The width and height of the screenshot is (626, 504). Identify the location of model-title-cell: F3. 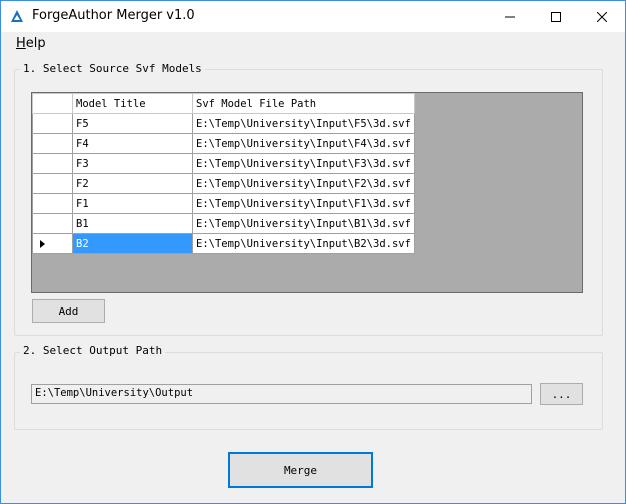
(132, 163).